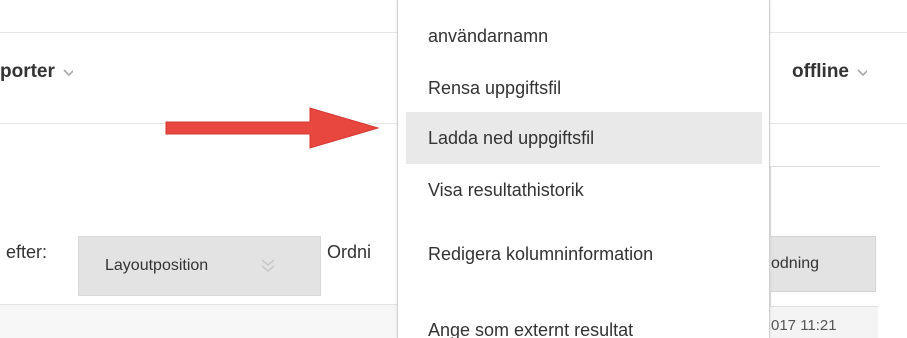 The image size is (907, 338). Describe the element at coordinates (200, 321) in the screenshot. I see `grid-header-strip` at that location.